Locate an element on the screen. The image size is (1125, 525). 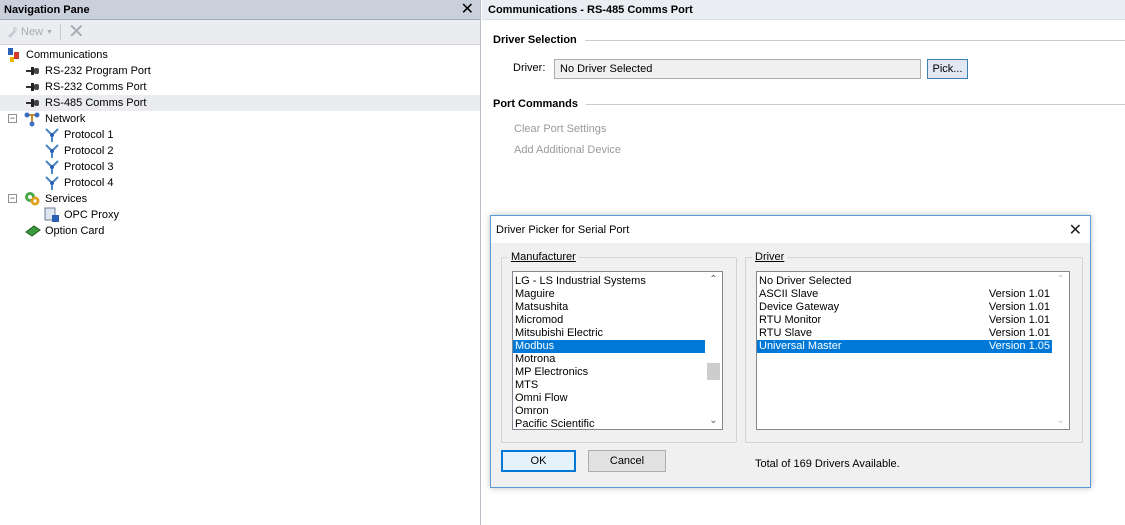
driver-selection-section: Driver Selection is located at coordinates (809, 40).